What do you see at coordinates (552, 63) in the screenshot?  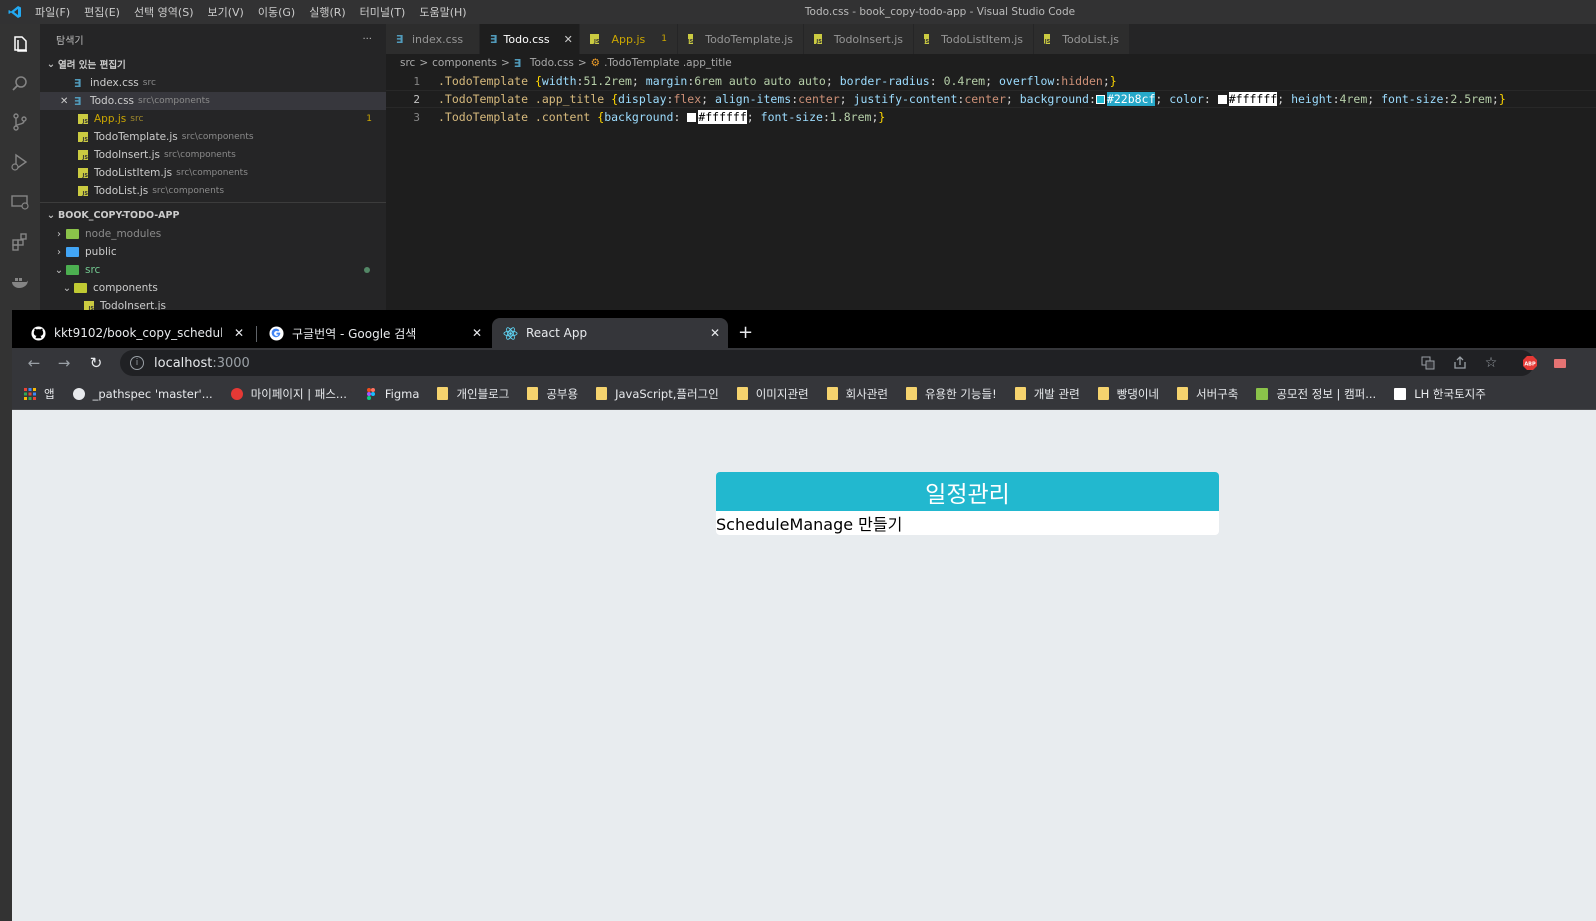 I see `breadcrumb-item: Todo.css` at bounding box center [552, 63].